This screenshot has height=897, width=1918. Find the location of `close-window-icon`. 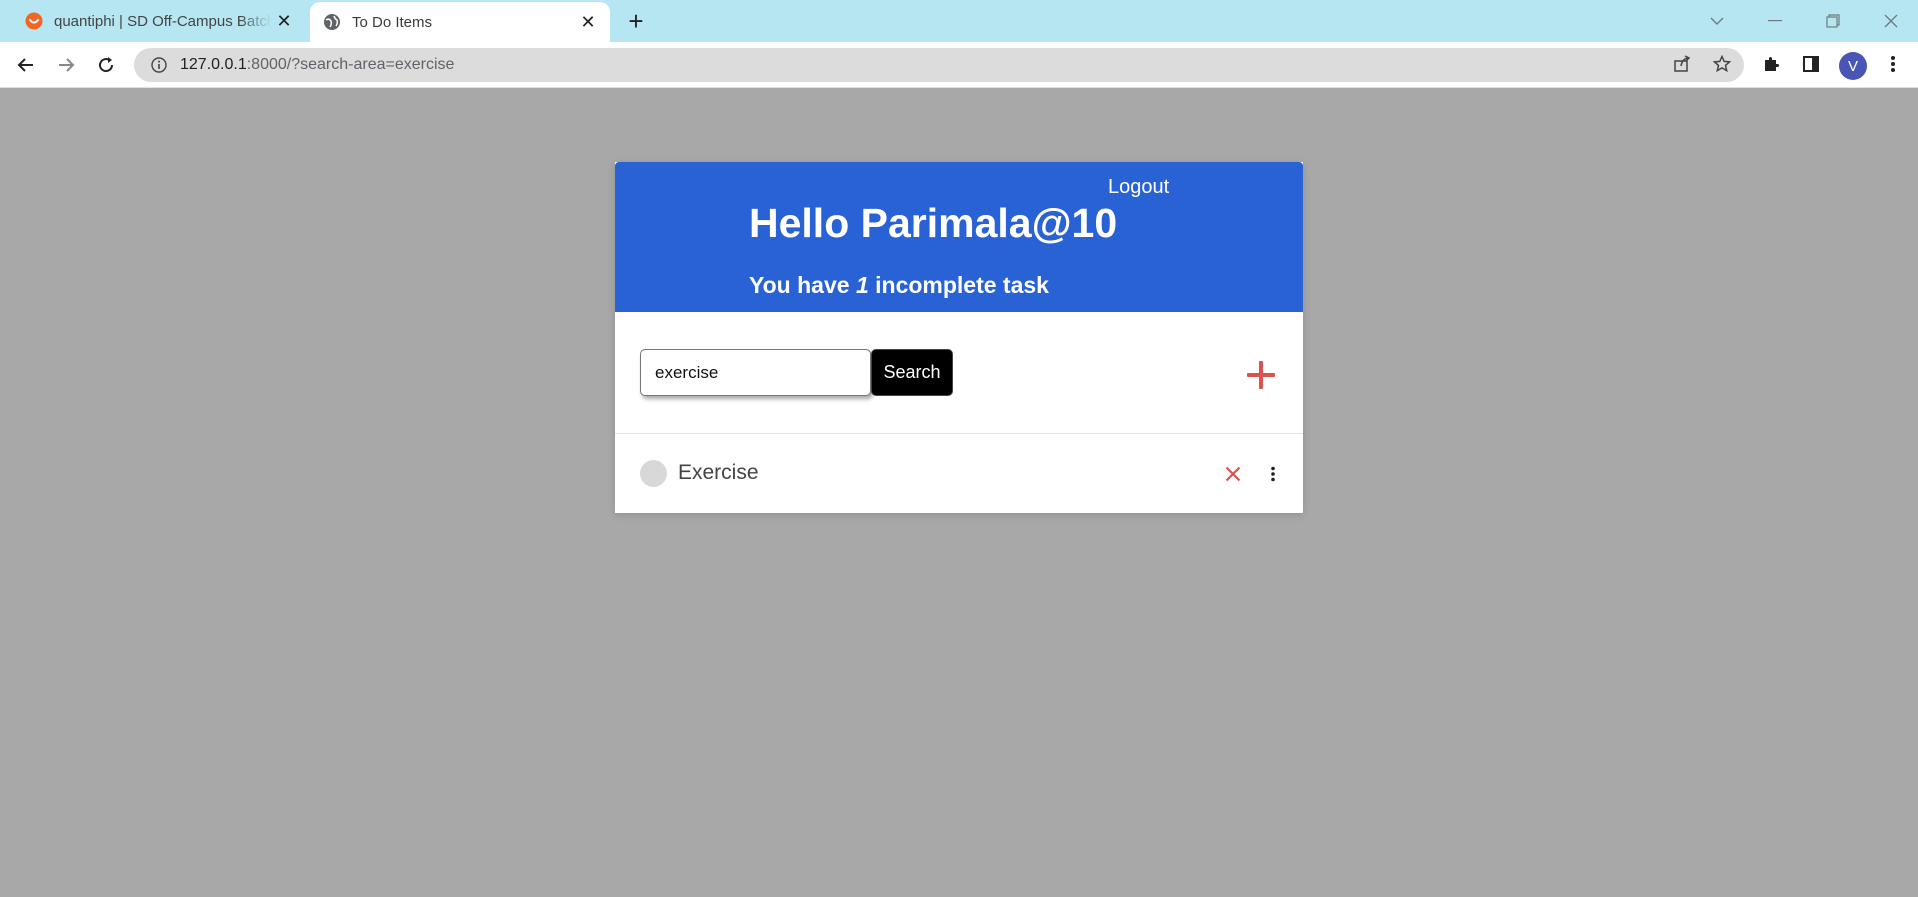

close-window-icon is located at coordinates (1891, 21).